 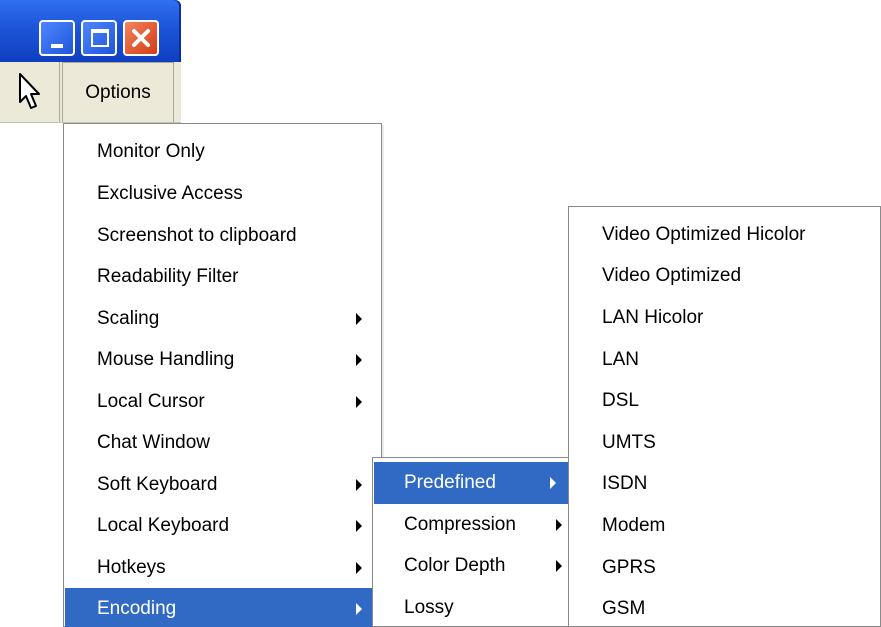 I want to click on menu-item-label: Color Depth, so click(x=455, y=565).